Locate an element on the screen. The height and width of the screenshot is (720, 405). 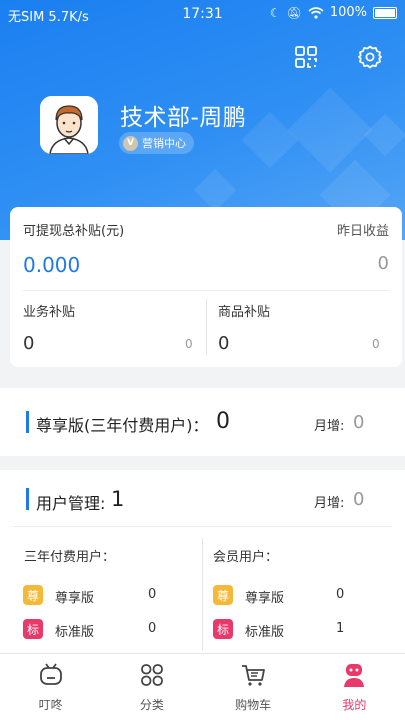
product-subsidy-label: 商品补贴 is located at coordinates (244, 312).